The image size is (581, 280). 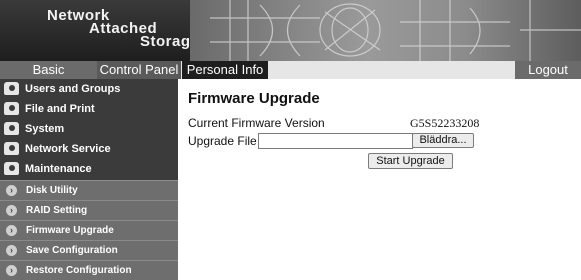 I want to click on tab-control-panel: Control Panel, so click(x=139, y=70).